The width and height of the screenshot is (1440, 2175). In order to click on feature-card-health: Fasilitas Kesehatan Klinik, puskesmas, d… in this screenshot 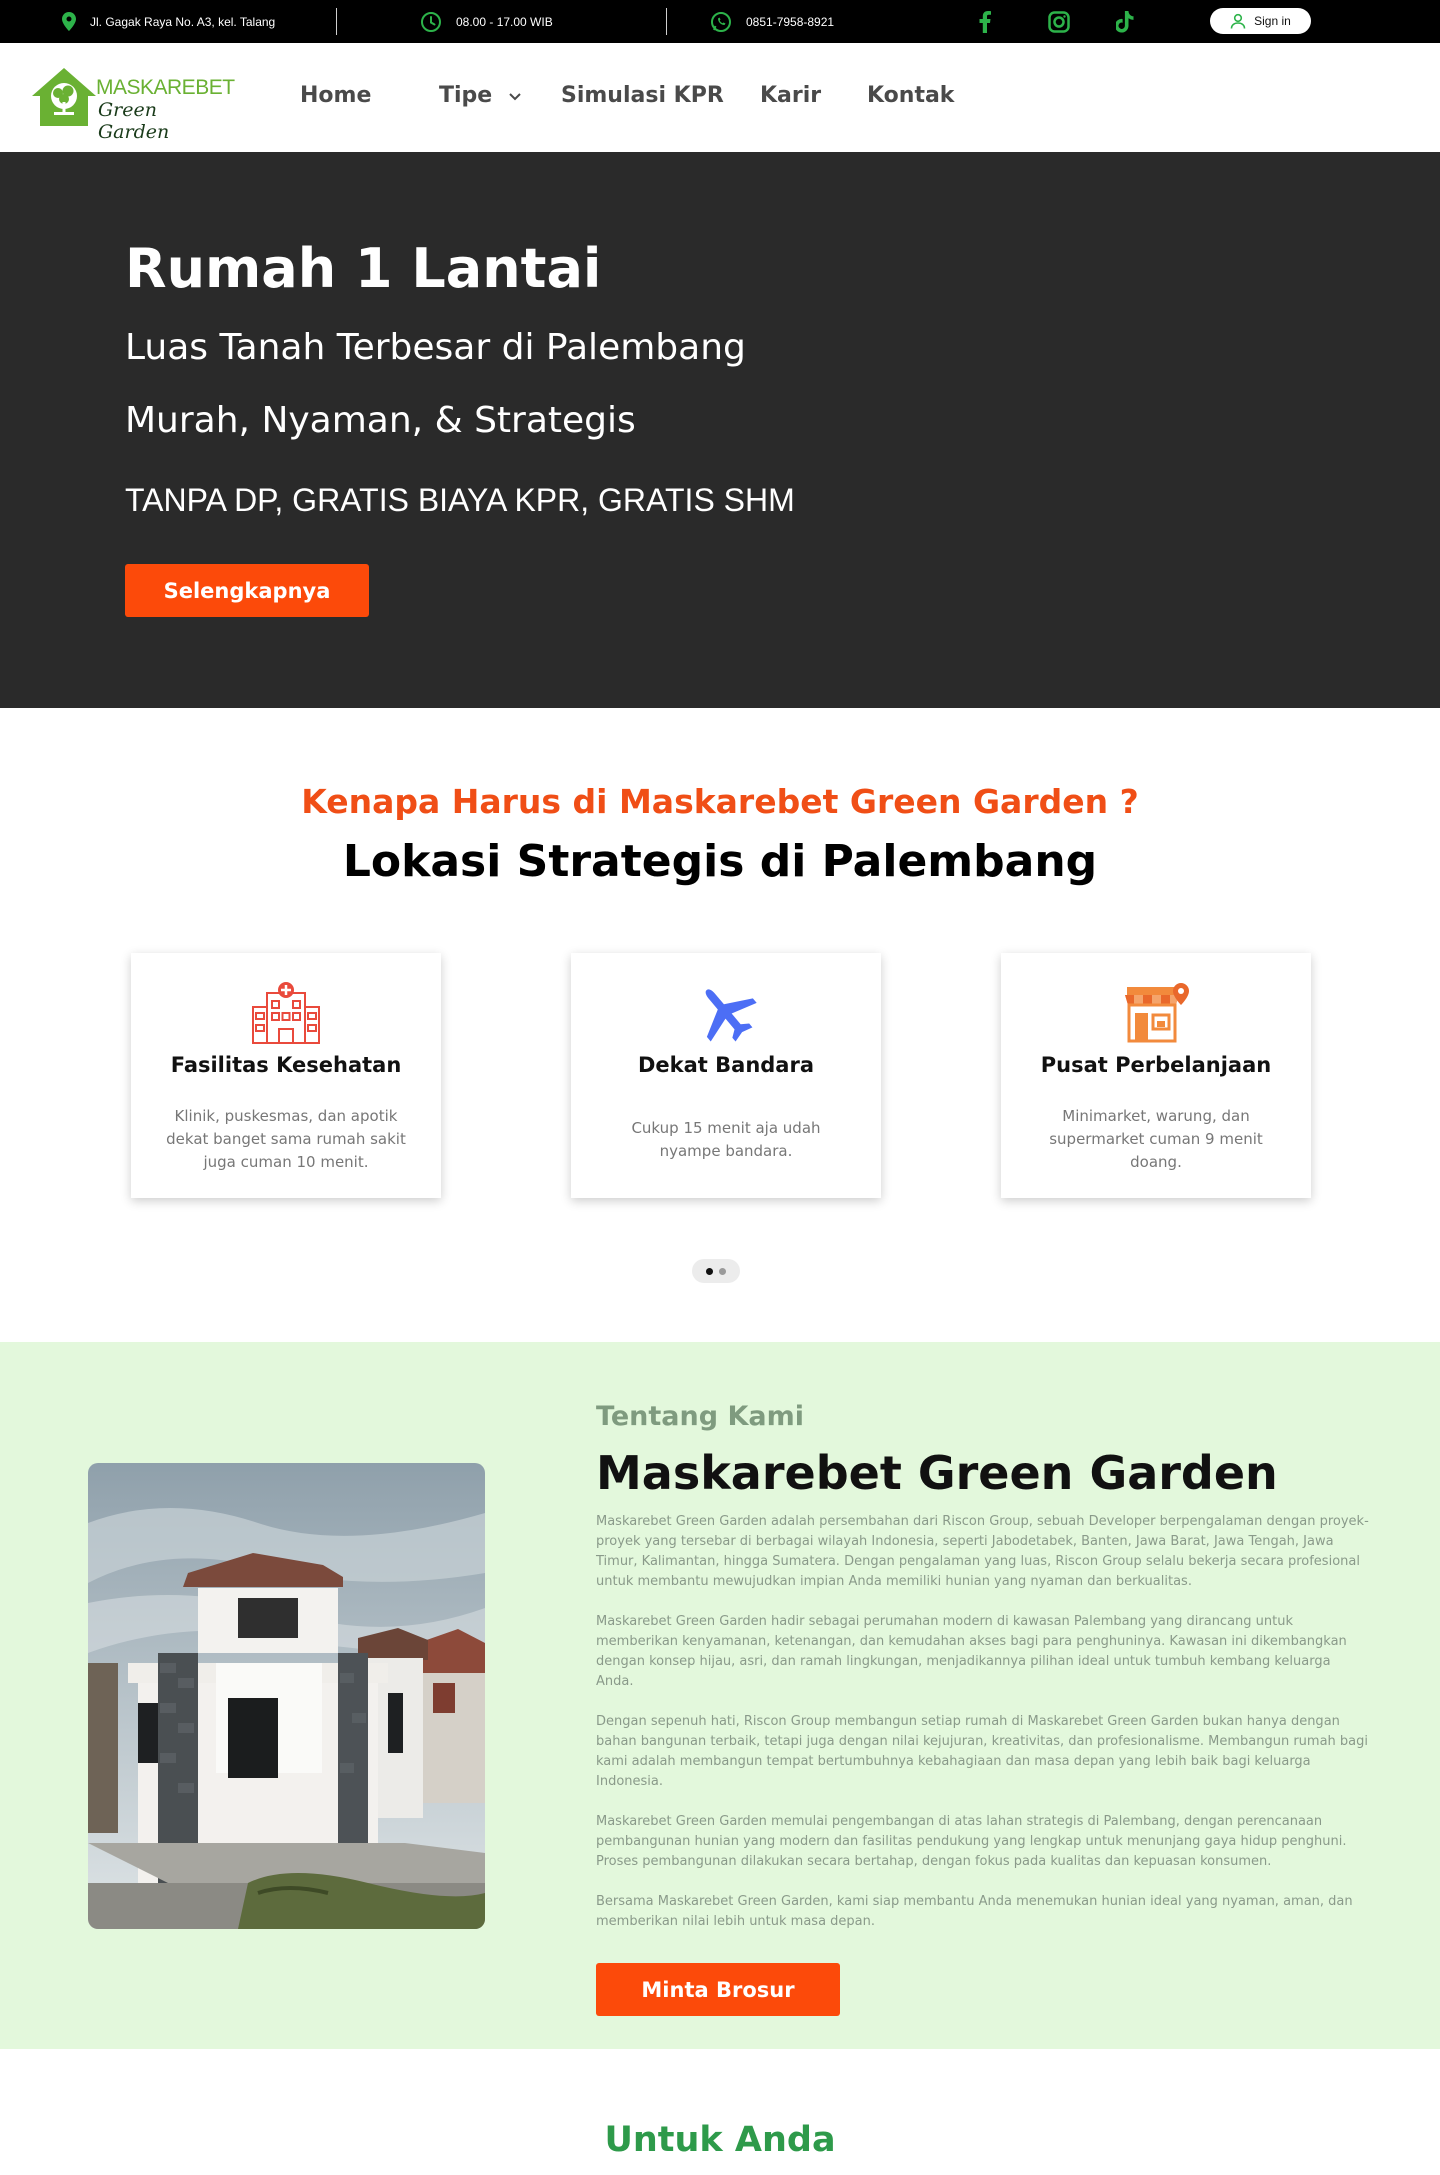, I will do `click(286, 1075)`.